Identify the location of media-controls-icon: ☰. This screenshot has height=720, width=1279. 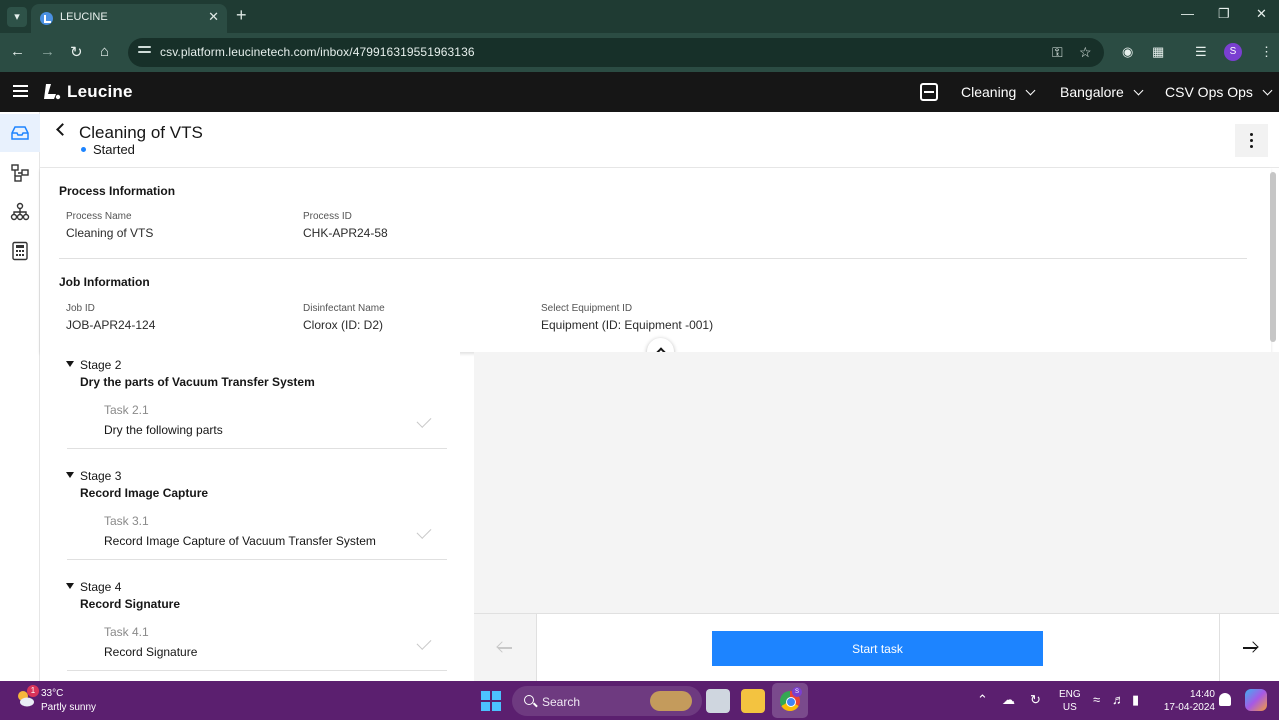
(1201, 52).